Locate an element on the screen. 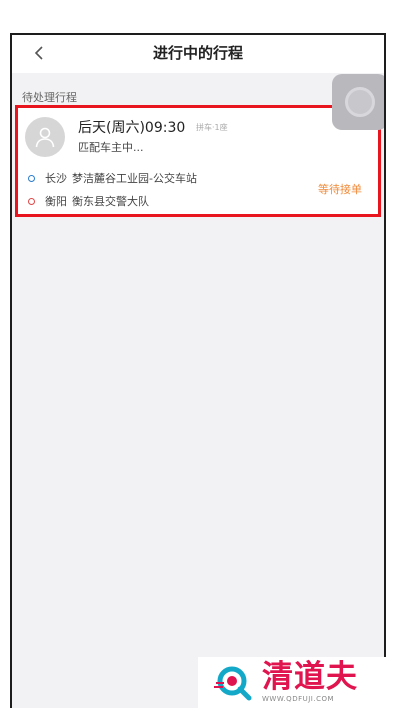 The height and width of the screenshot is (708, 400). trip-type-tag: 拼车·1座 is located at coordinates (212, 127).